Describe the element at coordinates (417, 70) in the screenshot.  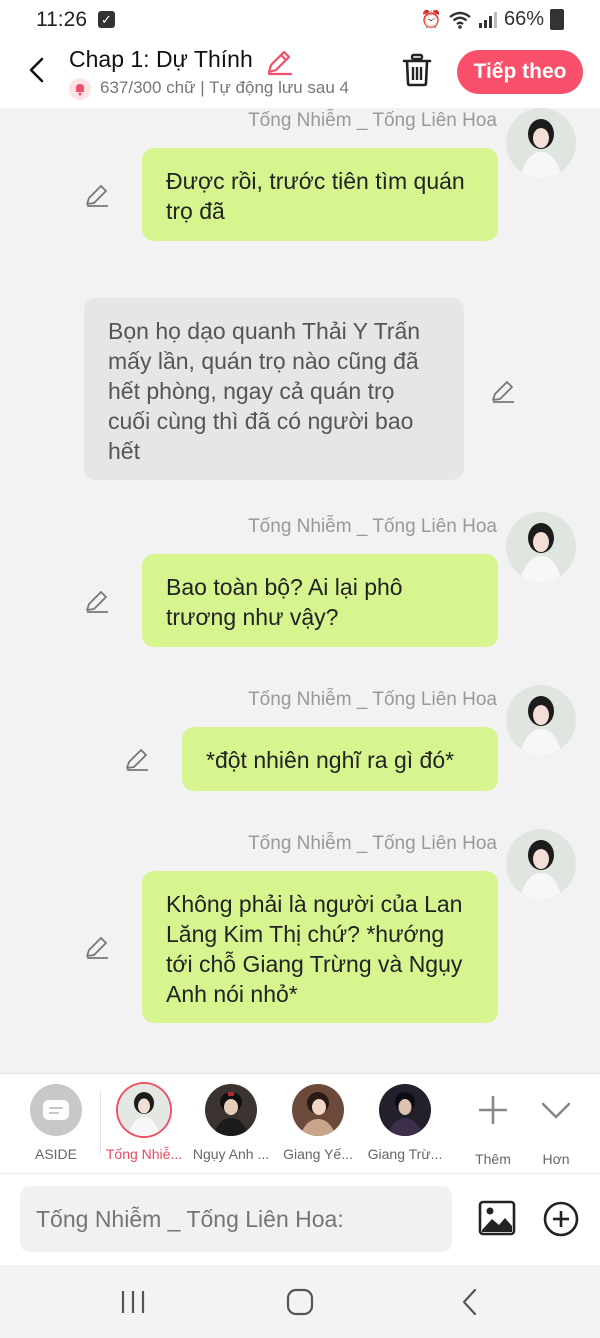
I see `trash-icon` at that location.